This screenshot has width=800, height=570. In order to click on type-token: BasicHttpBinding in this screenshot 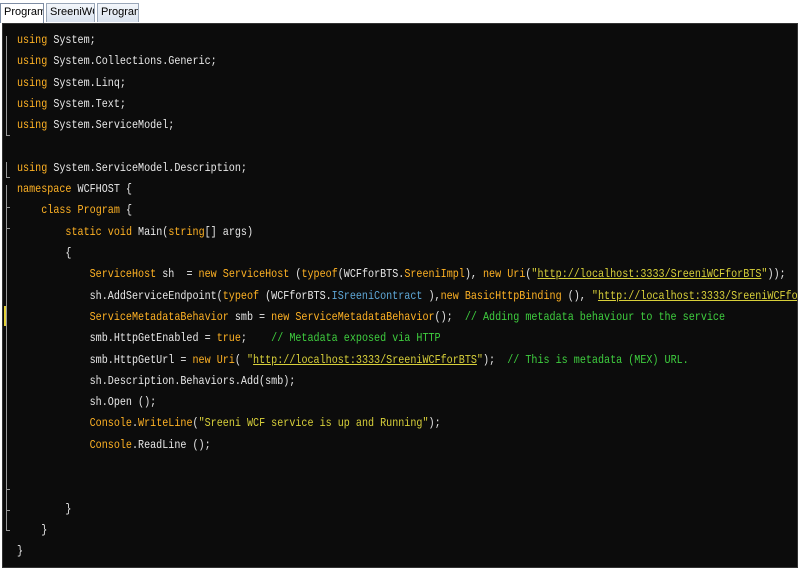, I will do `click(513, 295)`.